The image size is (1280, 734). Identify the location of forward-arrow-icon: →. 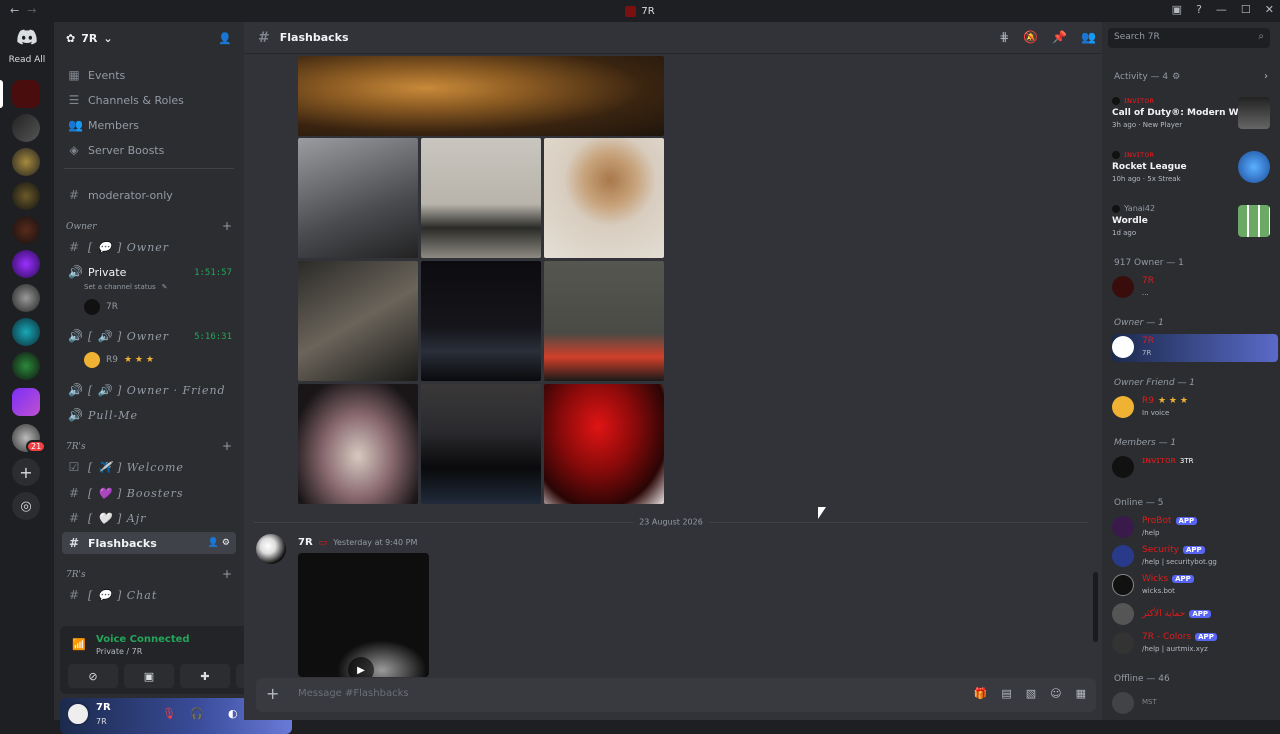
(31, 10).